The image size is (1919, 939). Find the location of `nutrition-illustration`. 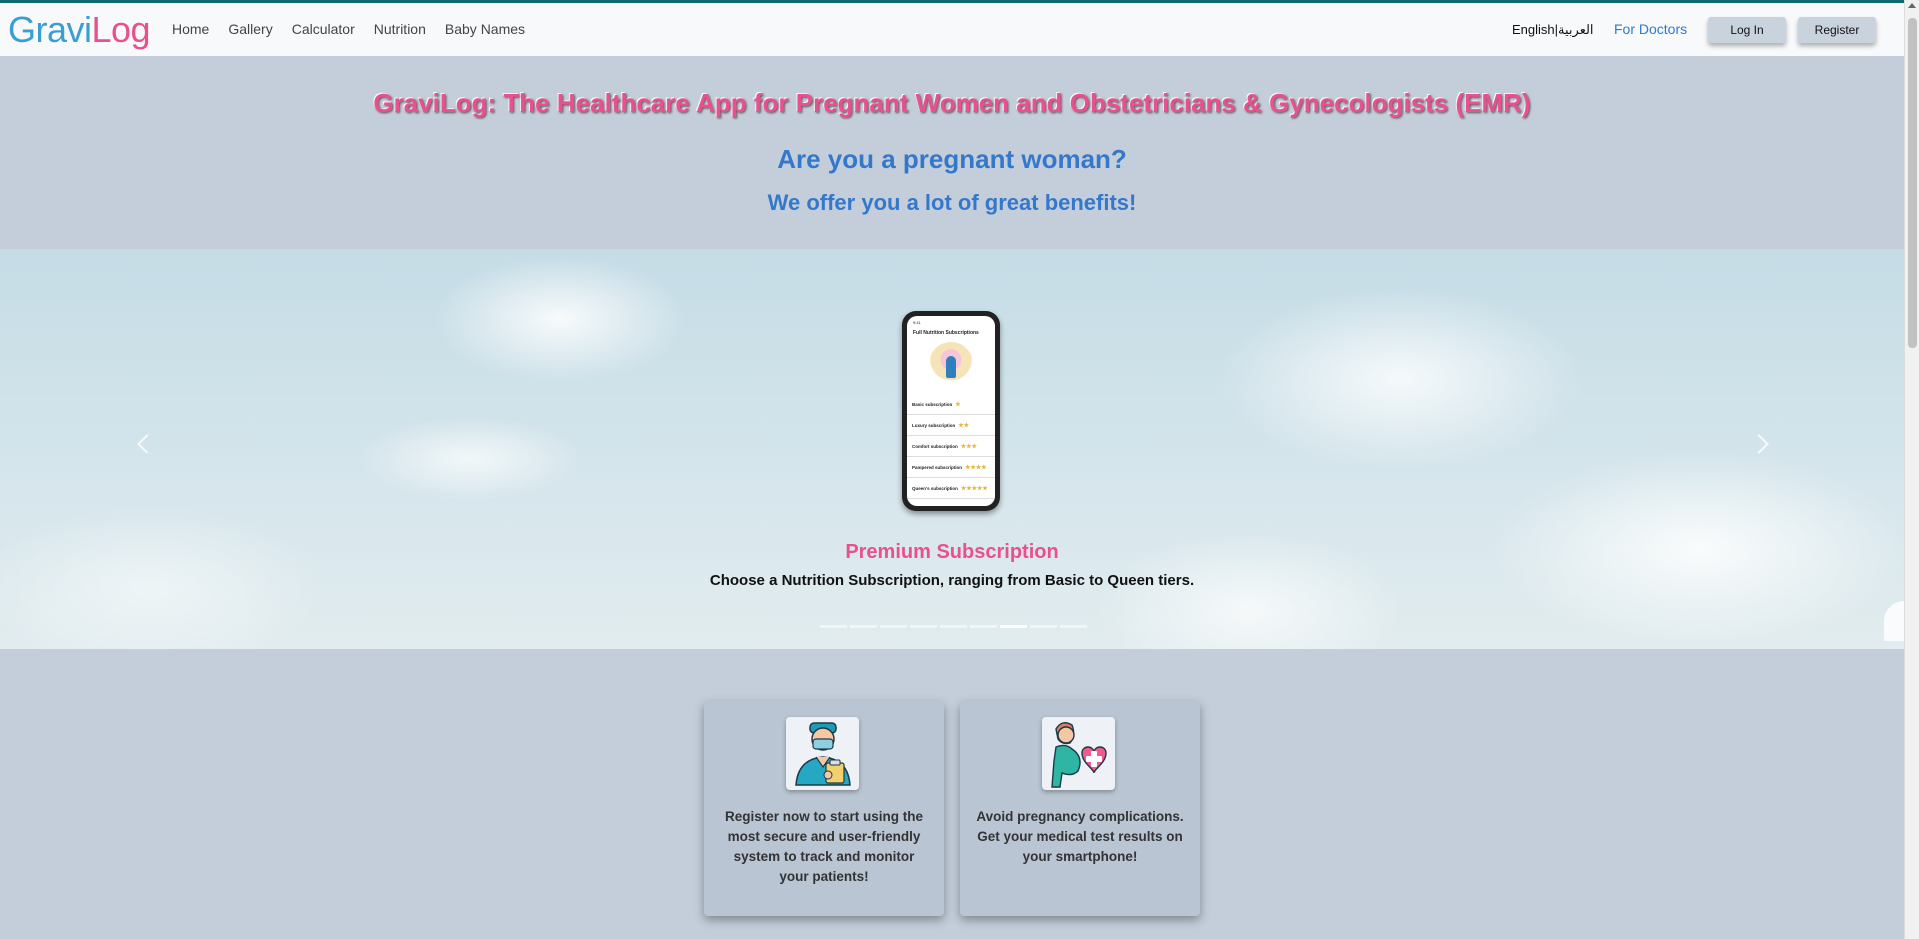

nutrition-illustration is located at coordinates (951, 364).